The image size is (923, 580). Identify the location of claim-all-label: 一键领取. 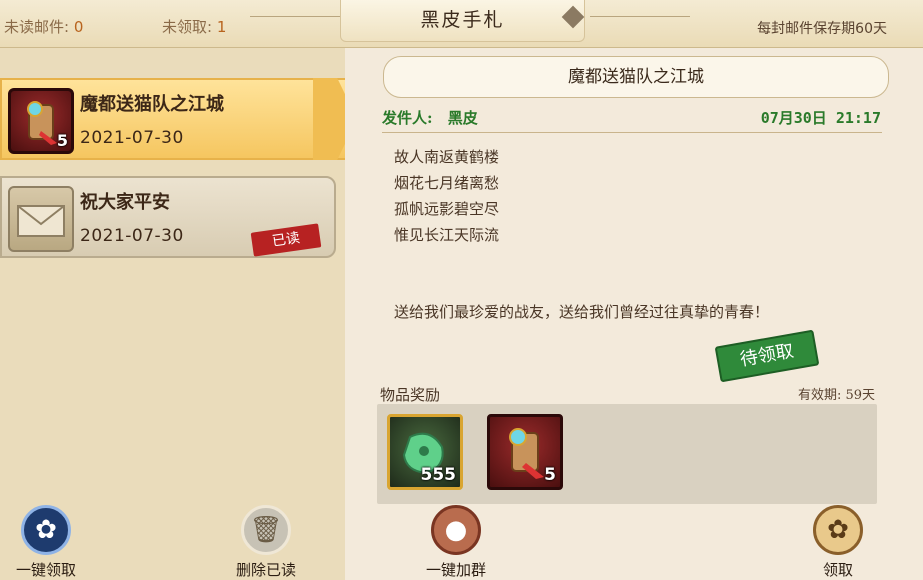
(45, 570).